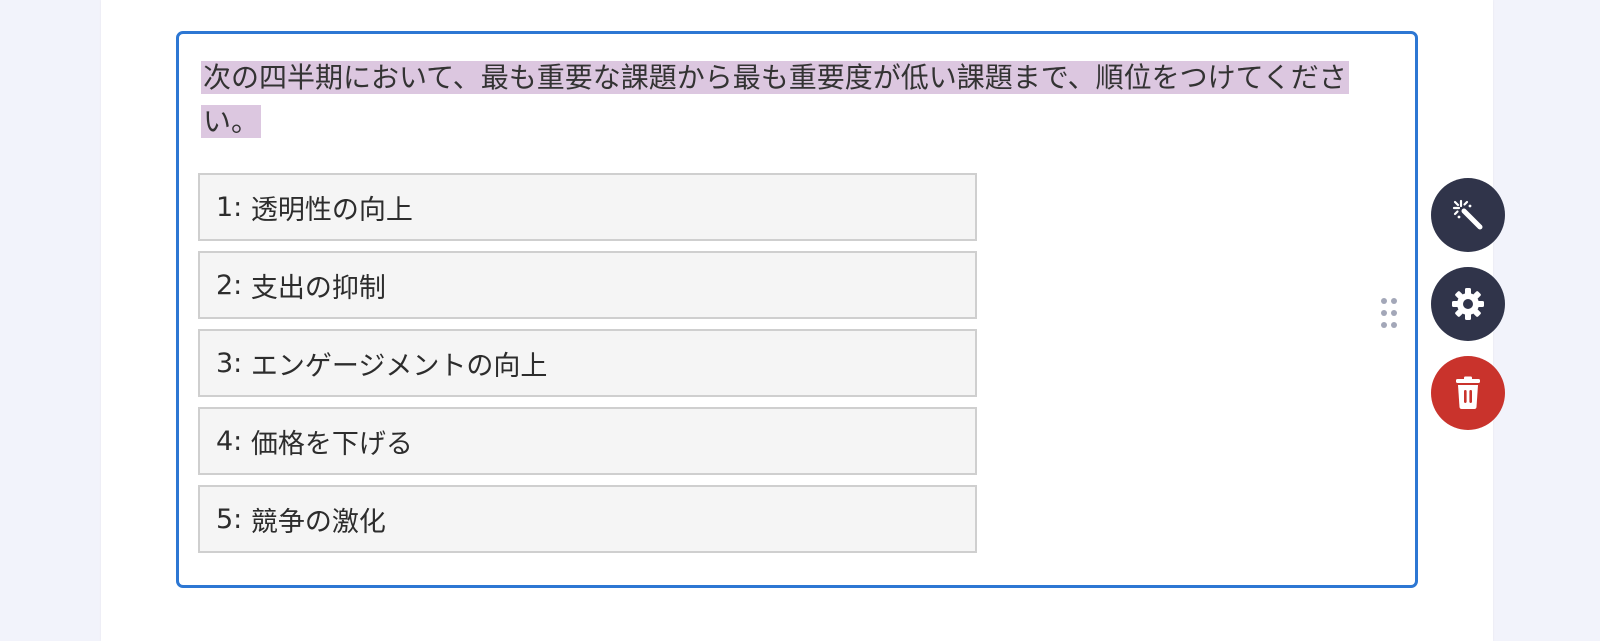  What do you see at coordinates (229, 285) in the screenshot?
I see `ranking-item-number: 2:` at bounding box center [229, 285].